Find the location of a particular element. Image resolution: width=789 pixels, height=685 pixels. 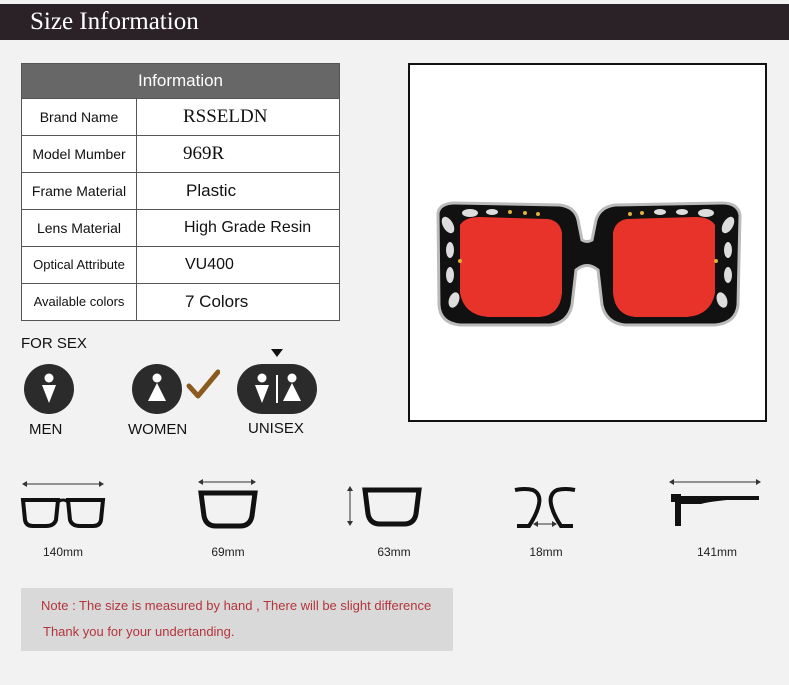

temple-length-label: 141mm is located at coordinates (716, 552).